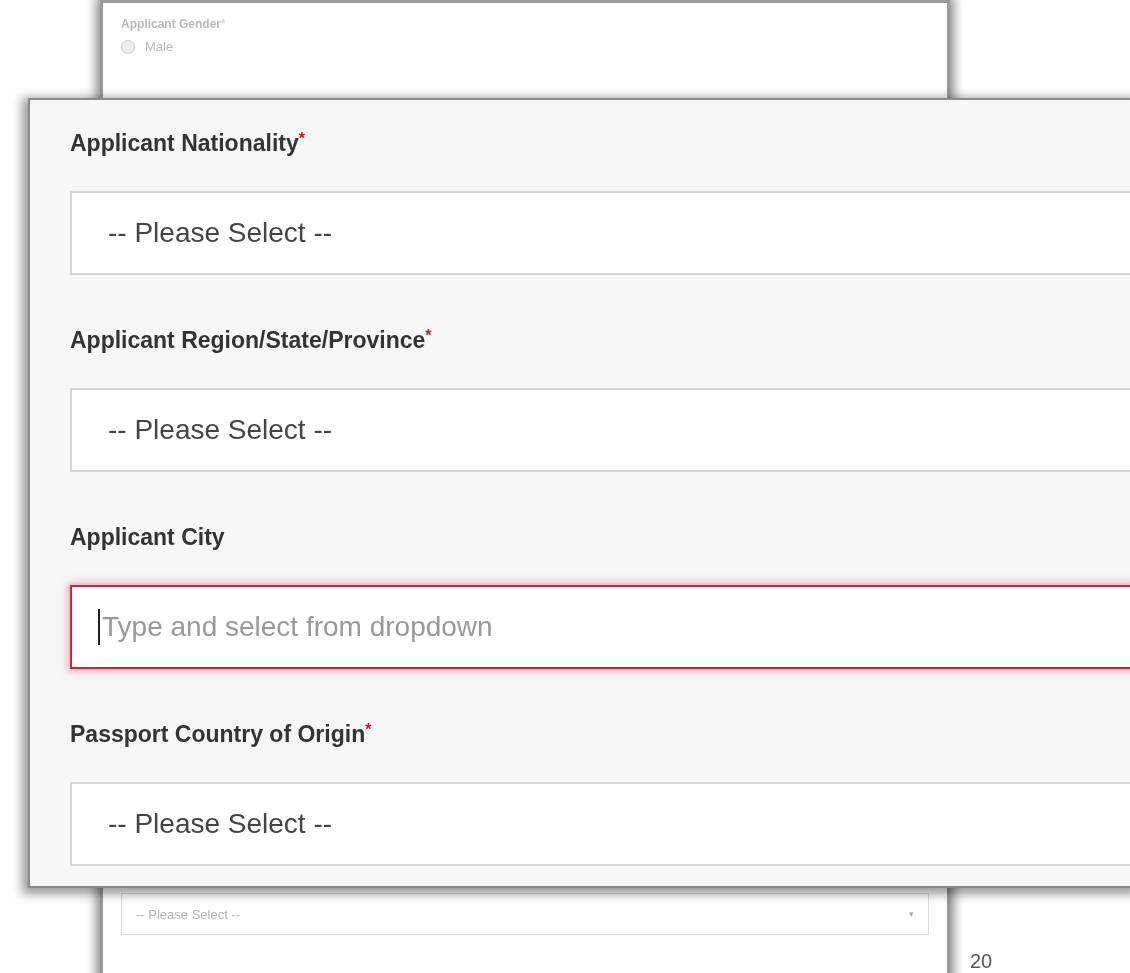 This screenshot has width=1130, height=973. I want to click on page-number: 20, so click(981, 961).